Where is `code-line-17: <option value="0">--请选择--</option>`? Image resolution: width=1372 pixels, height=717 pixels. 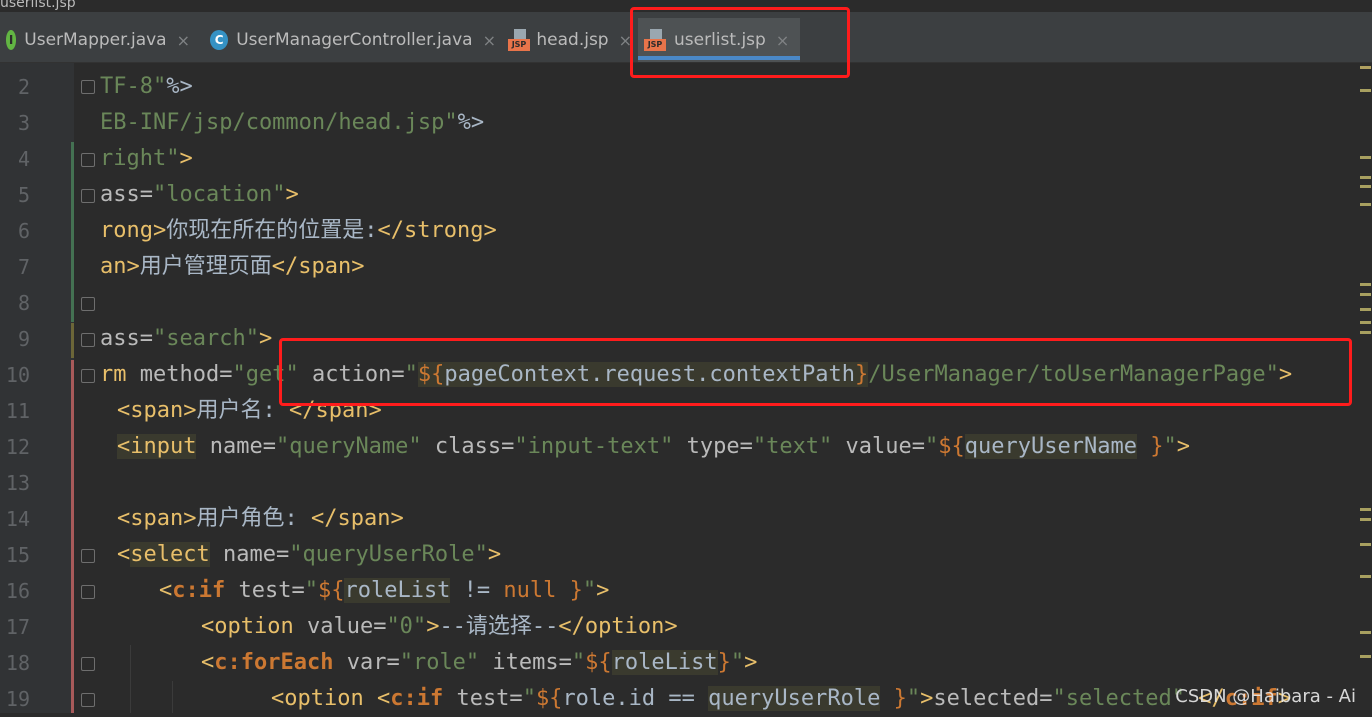 code-line-17: <option value="0">--请选择--</option> is located at coordinates (439, 626).